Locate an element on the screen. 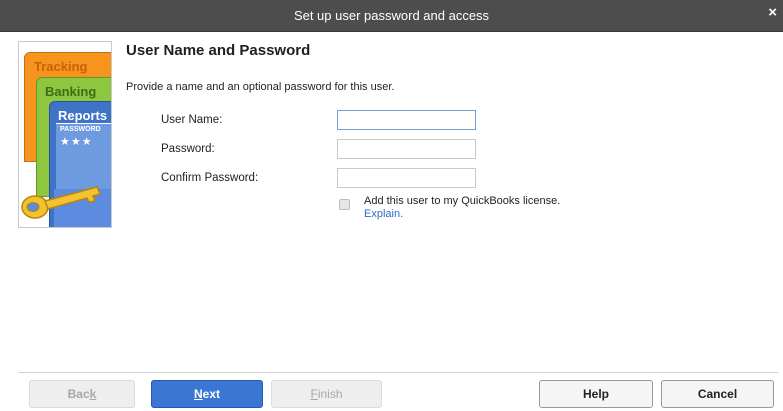 Image resolution: width=783 pixels, height=411 pixels. window-title: Set up user password and access is located at coordinates (391, 15).